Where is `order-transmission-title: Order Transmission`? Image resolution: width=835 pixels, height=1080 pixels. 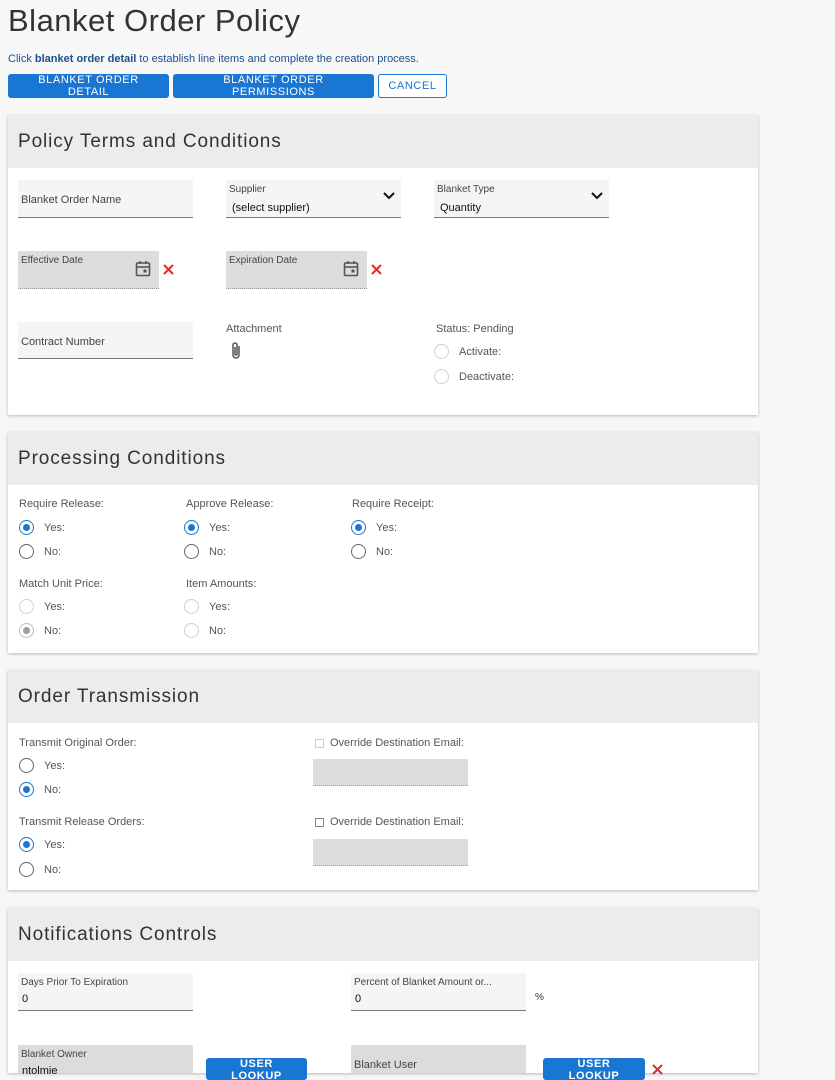 order-transmission-title: Order Transmission is located at coordinates (383, 696).